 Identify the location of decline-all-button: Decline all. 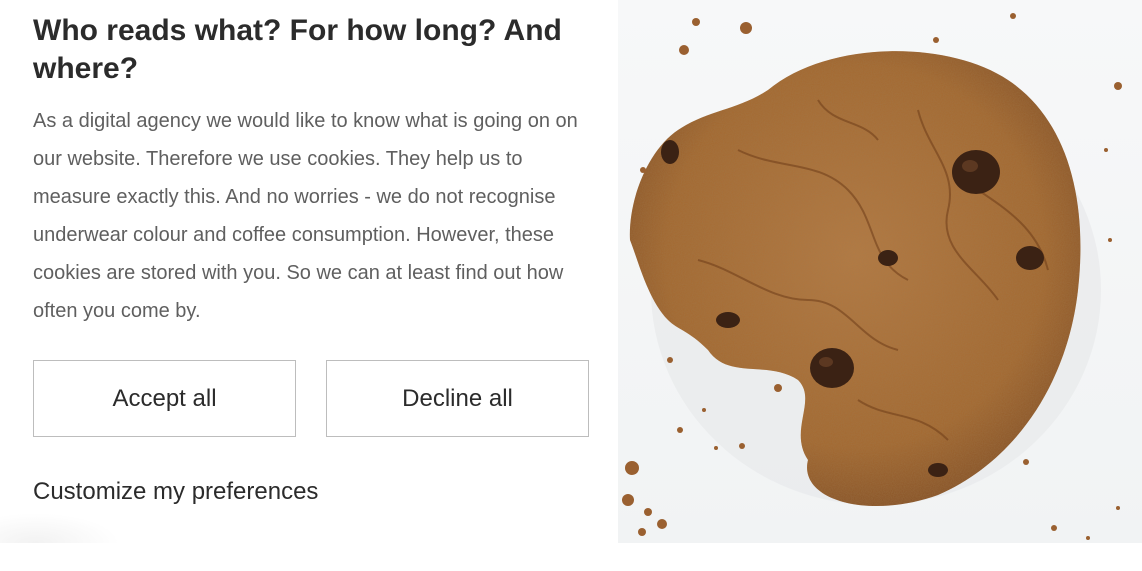
(457, 398).